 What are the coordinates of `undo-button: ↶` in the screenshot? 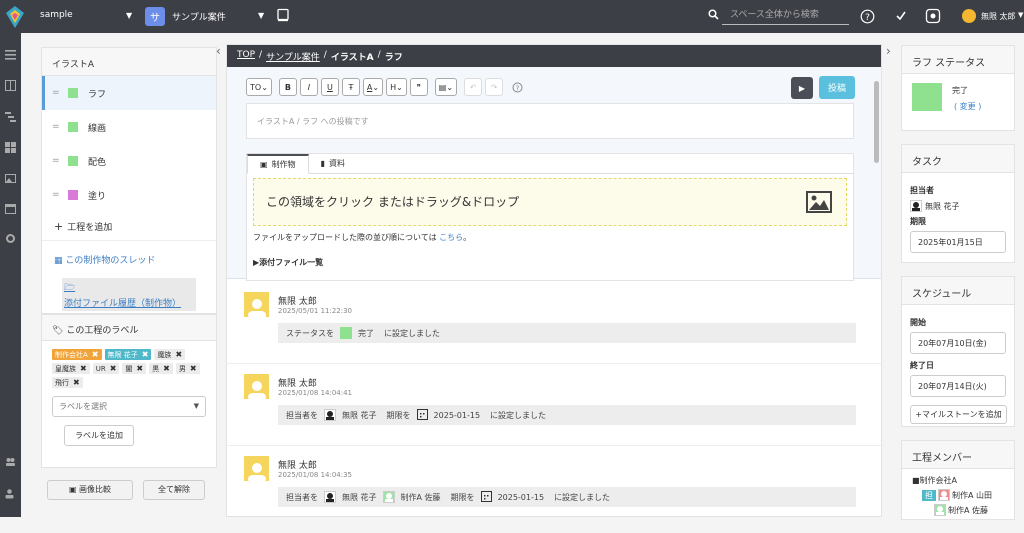 It's located at (473, 87).